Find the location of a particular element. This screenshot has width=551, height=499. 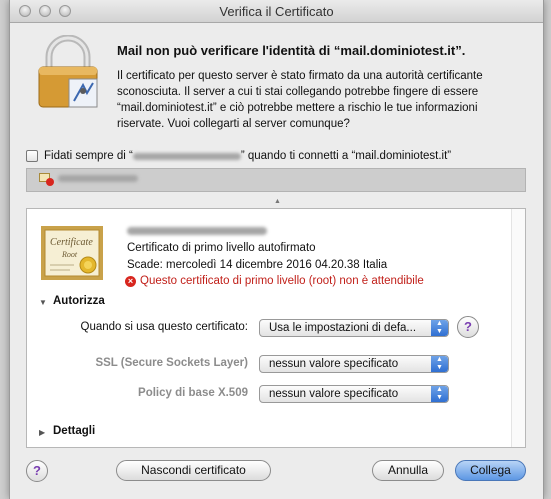

split-view-handle: ▲ is located at coordinates (277, 201).